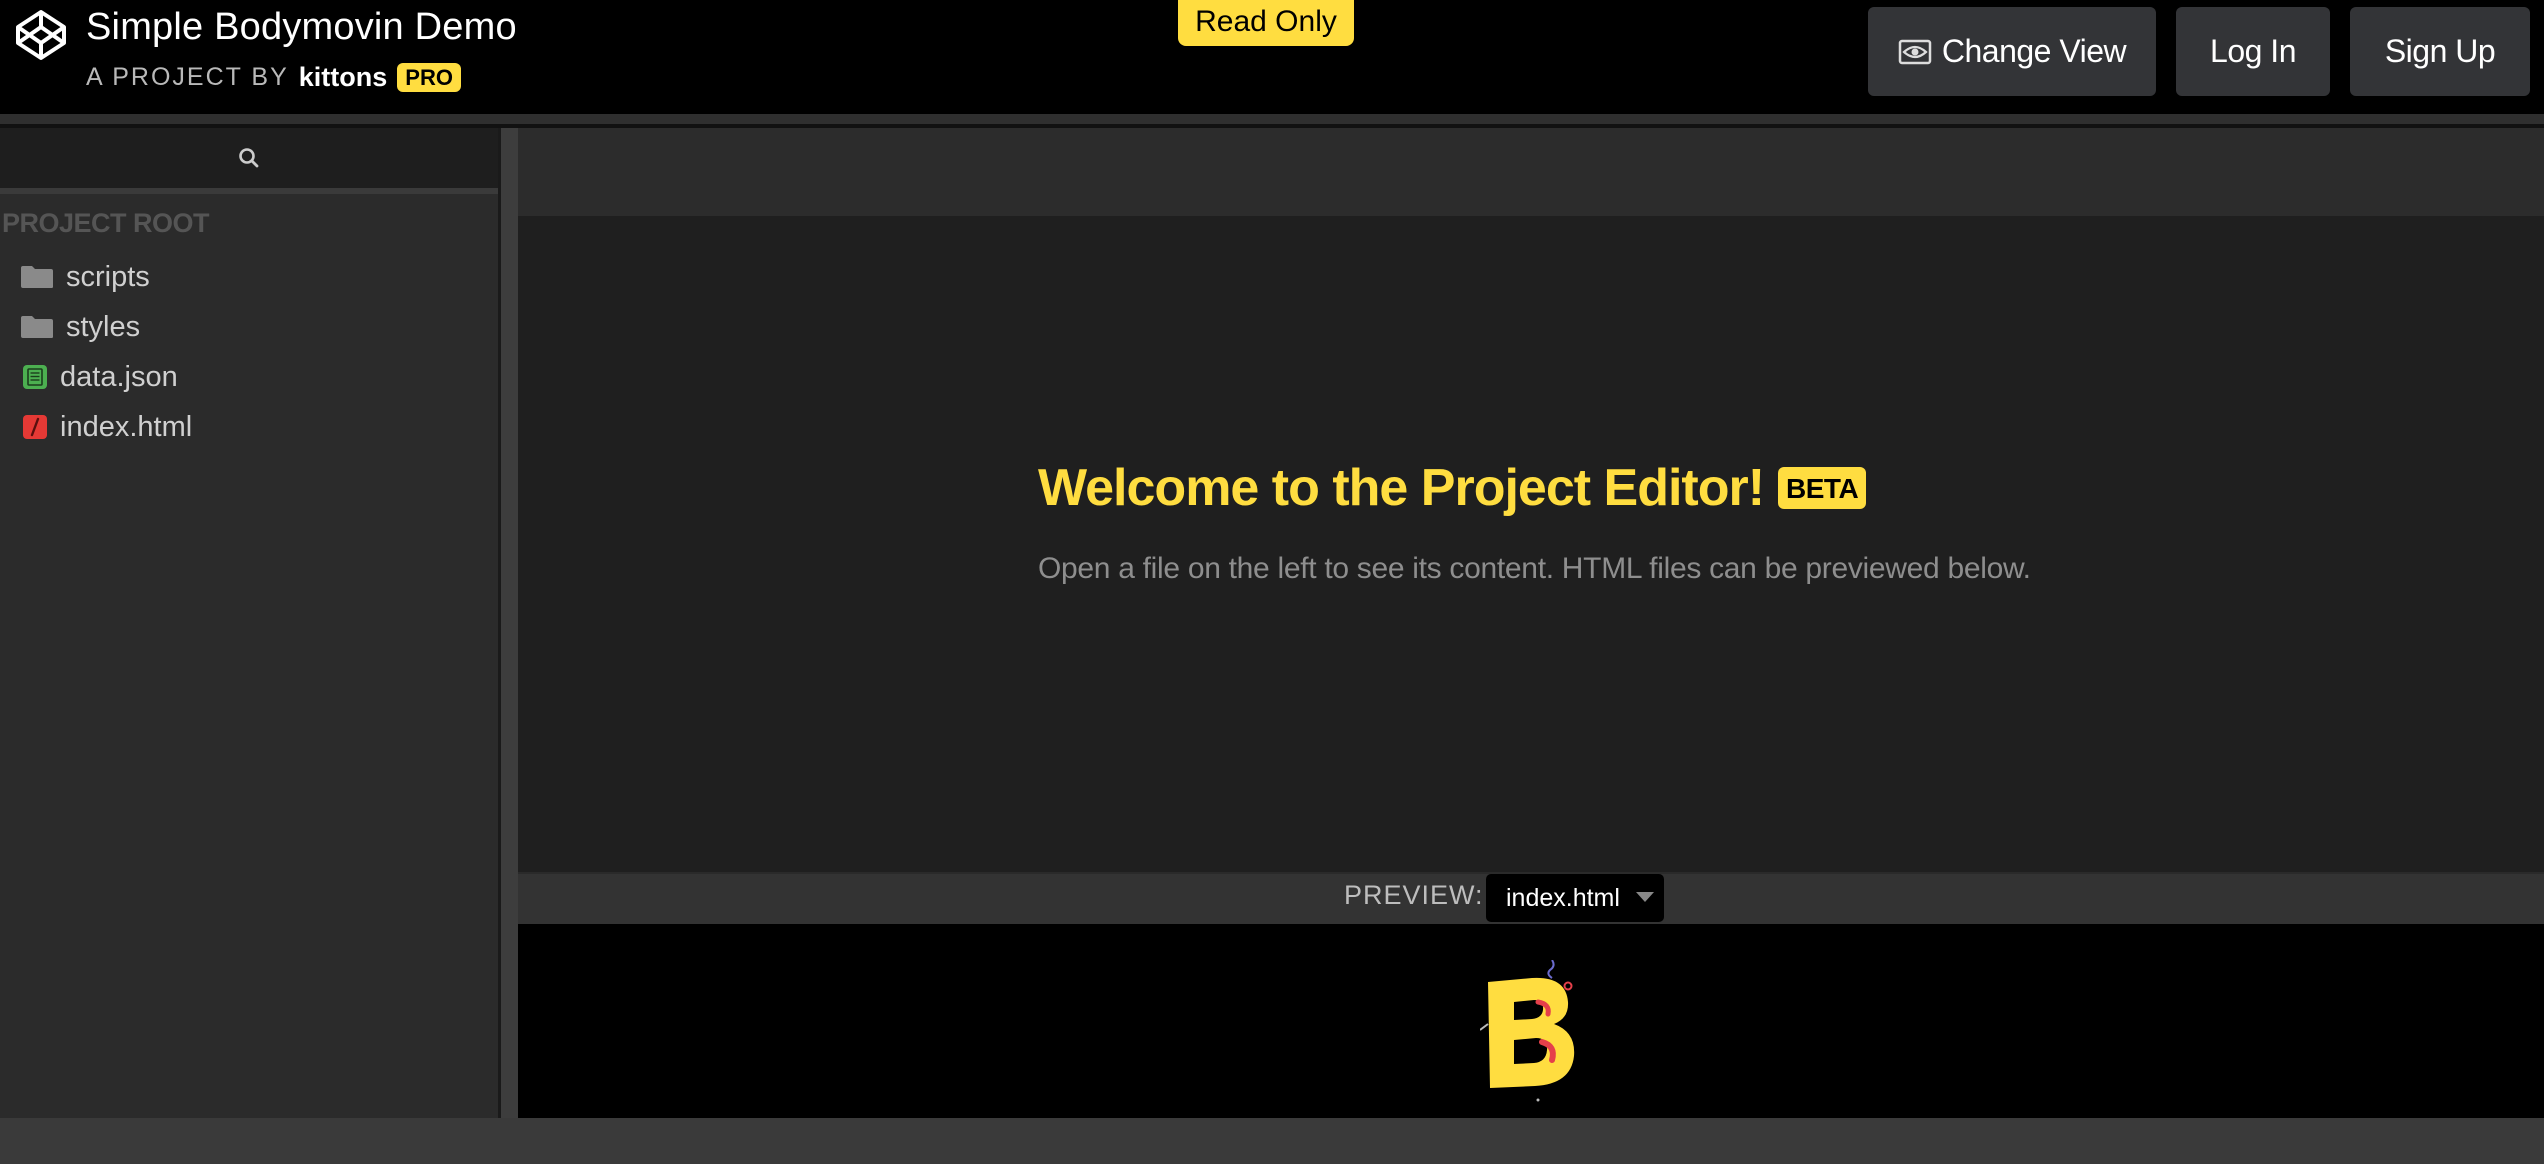  What do you see at coordinates (2034, 51) in the screenshot?
I see `change-view-label: Change View` at bounding box center [2034, 51].